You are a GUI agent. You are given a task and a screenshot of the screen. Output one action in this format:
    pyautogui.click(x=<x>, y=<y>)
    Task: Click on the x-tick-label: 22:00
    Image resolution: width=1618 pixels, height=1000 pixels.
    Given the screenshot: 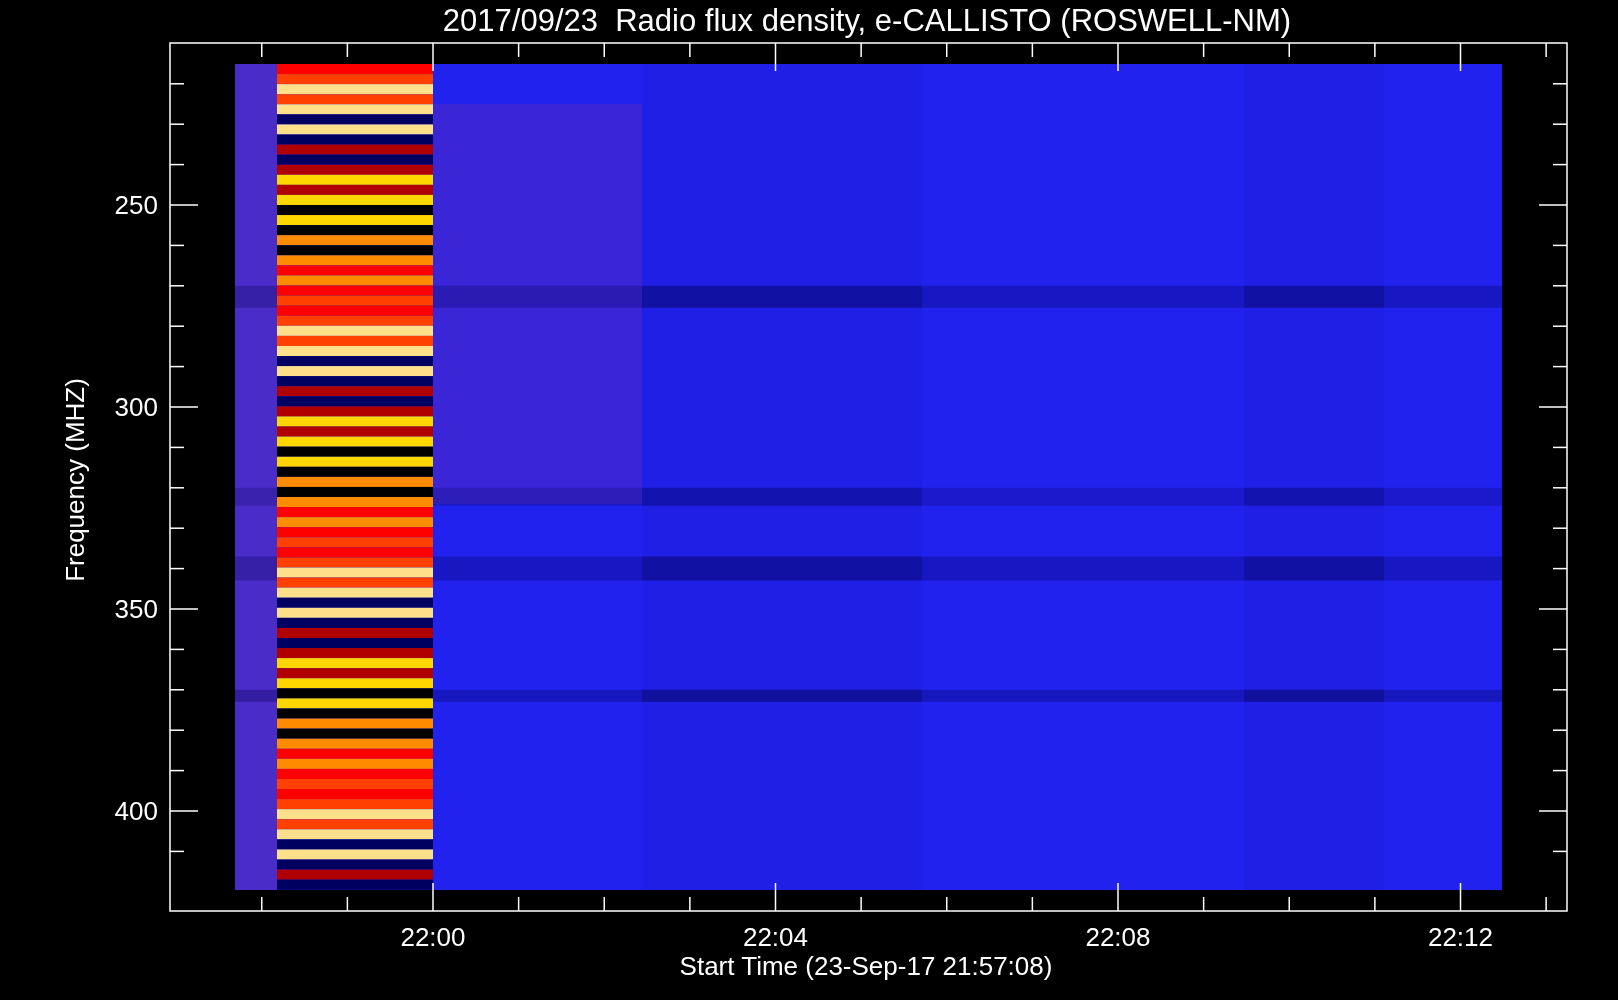 What is the action you would take?
    pyautogui.click(x=433, y=937)
    